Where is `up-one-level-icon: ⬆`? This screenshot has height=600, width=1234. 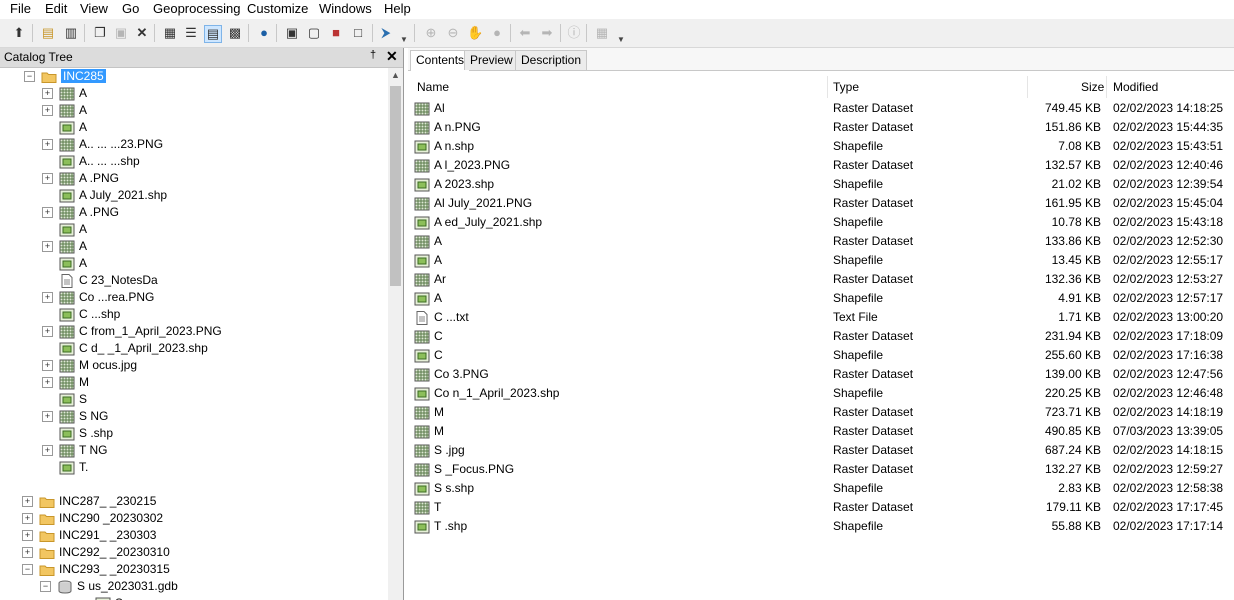
up-one-level-icon: ⬆ is located at coordinates (19, 33).